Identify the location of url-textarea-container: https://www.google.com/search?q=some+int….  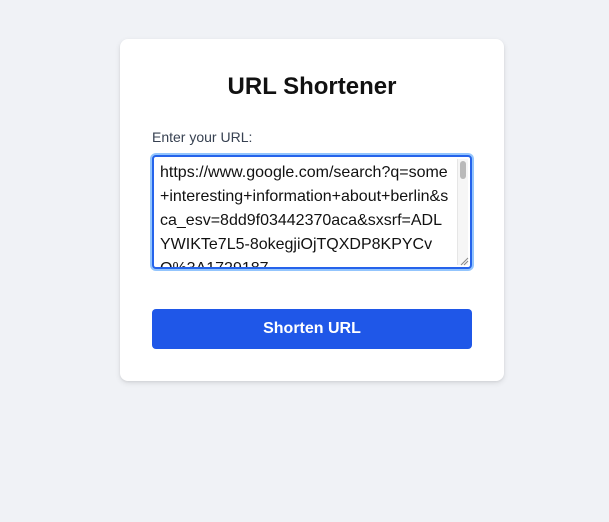
(312, 212).